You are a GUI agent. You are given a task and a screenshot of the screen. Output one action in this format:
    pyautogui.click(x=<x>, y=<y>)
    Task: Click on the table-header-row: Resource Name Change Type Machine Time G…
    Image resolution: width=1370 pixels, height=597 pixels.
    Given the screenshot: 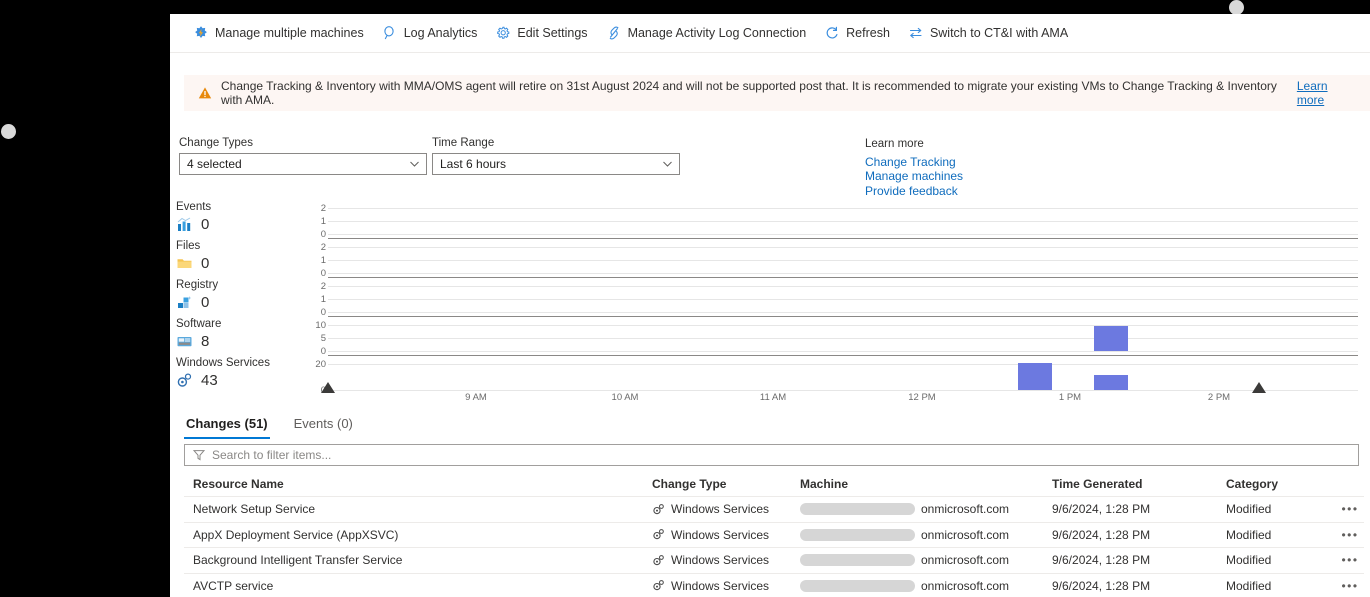 What is the action you would take?
    pyautogui.click(x=774, y=484)
    